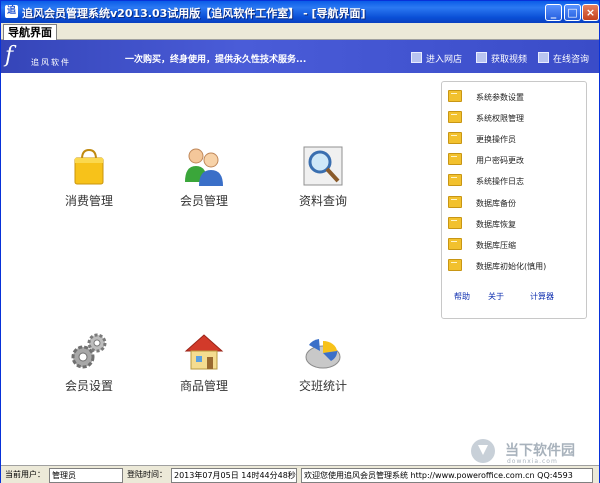 This screenshot has height=483, width=600. I want to click on close-button: ×, so click(590, 12).